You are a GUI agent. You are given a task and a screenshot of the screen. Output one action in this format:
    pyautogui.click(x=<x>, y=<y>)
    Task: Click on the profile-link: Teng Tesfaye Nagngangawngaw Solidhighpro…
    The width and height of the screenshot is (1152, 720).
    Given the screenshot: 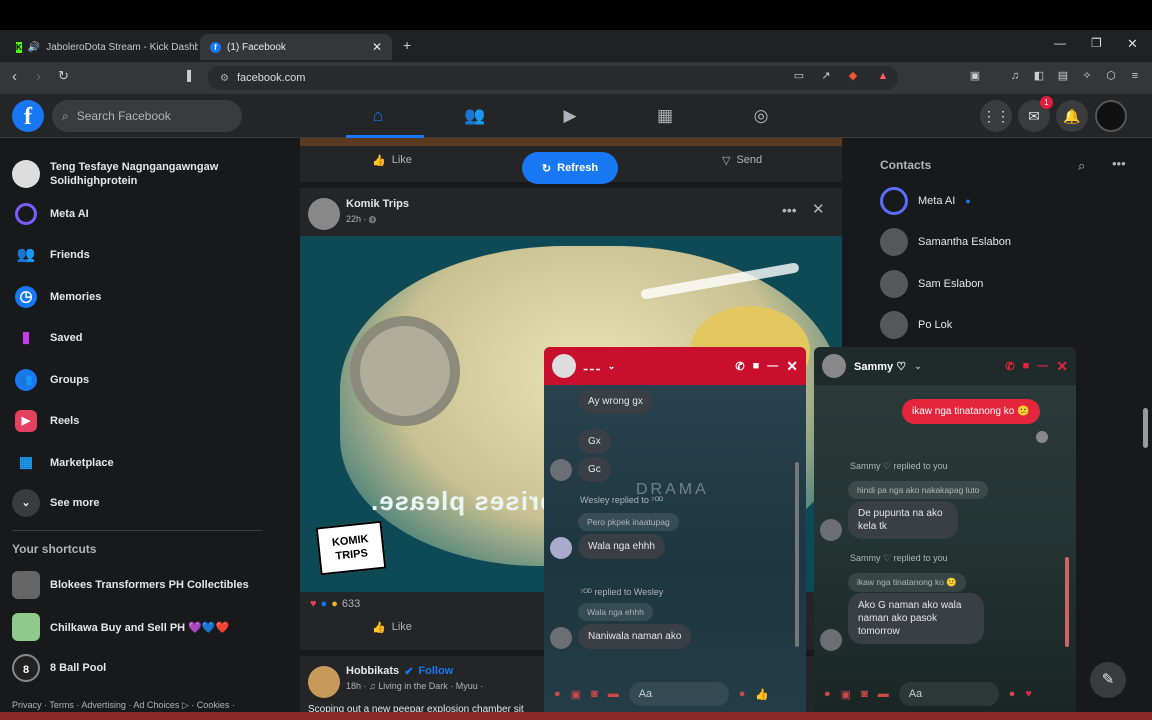 What is the action you would take?
    pyautogui.click(x=147, y=174)
    